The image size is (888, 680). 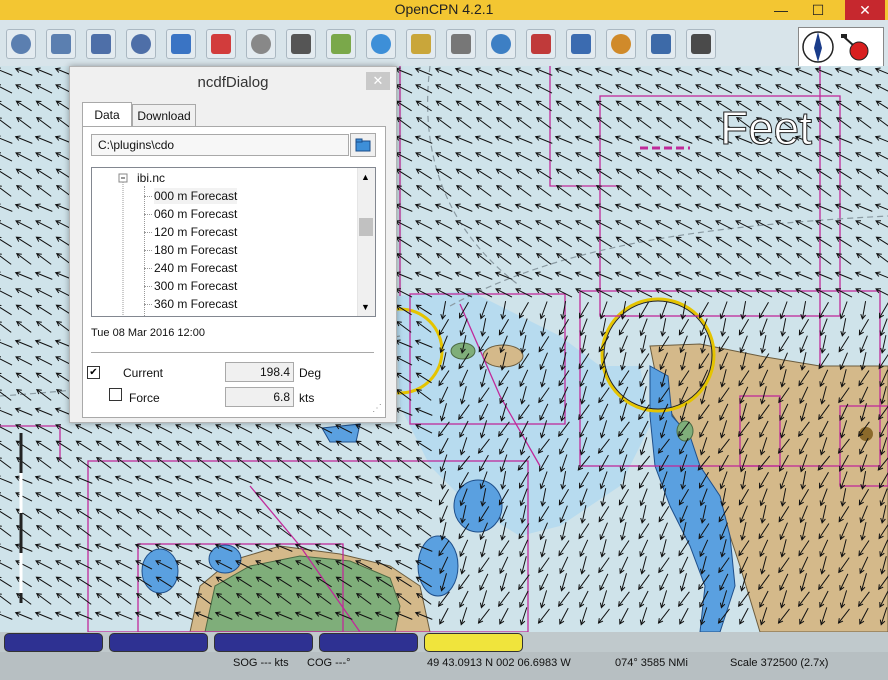 I want to click on toolbar-button-color-scheme, so click(x=581, y=44).